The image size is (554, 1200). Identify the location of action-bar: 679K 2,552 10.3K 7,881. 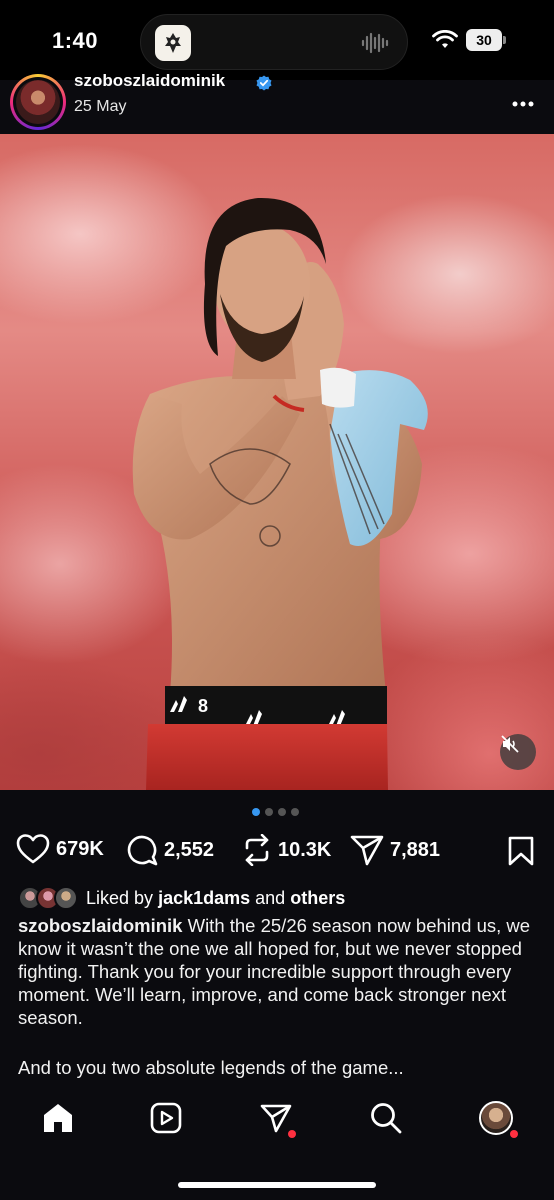
(277, 851).